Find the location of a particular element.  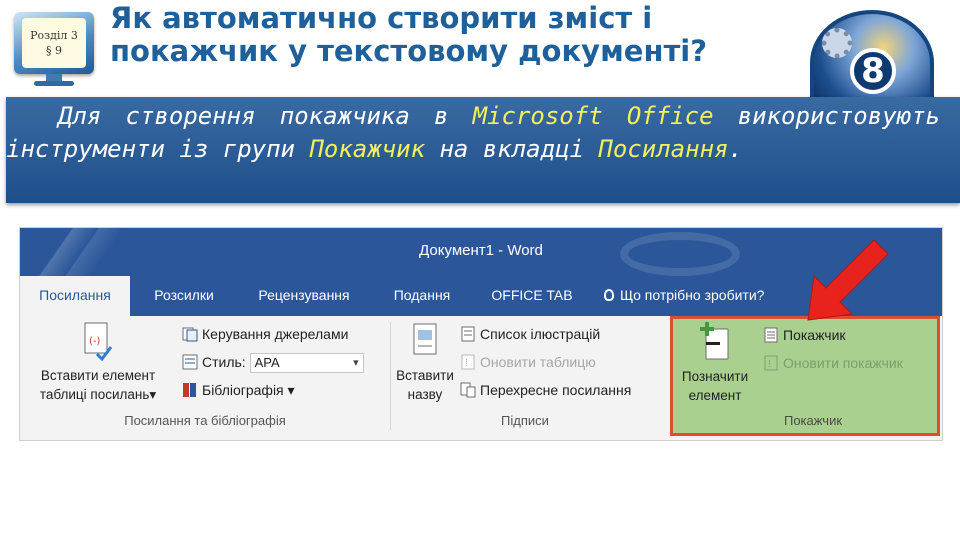

insert-citation-label: Вставити елемент таблиці посилань is located at coordinates (97, 385).